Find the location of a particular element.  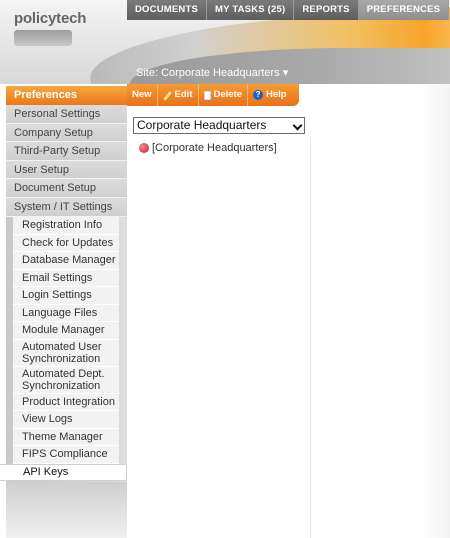

submenu-item-registration-info: Registration Info is located at coordinates (66, 226).